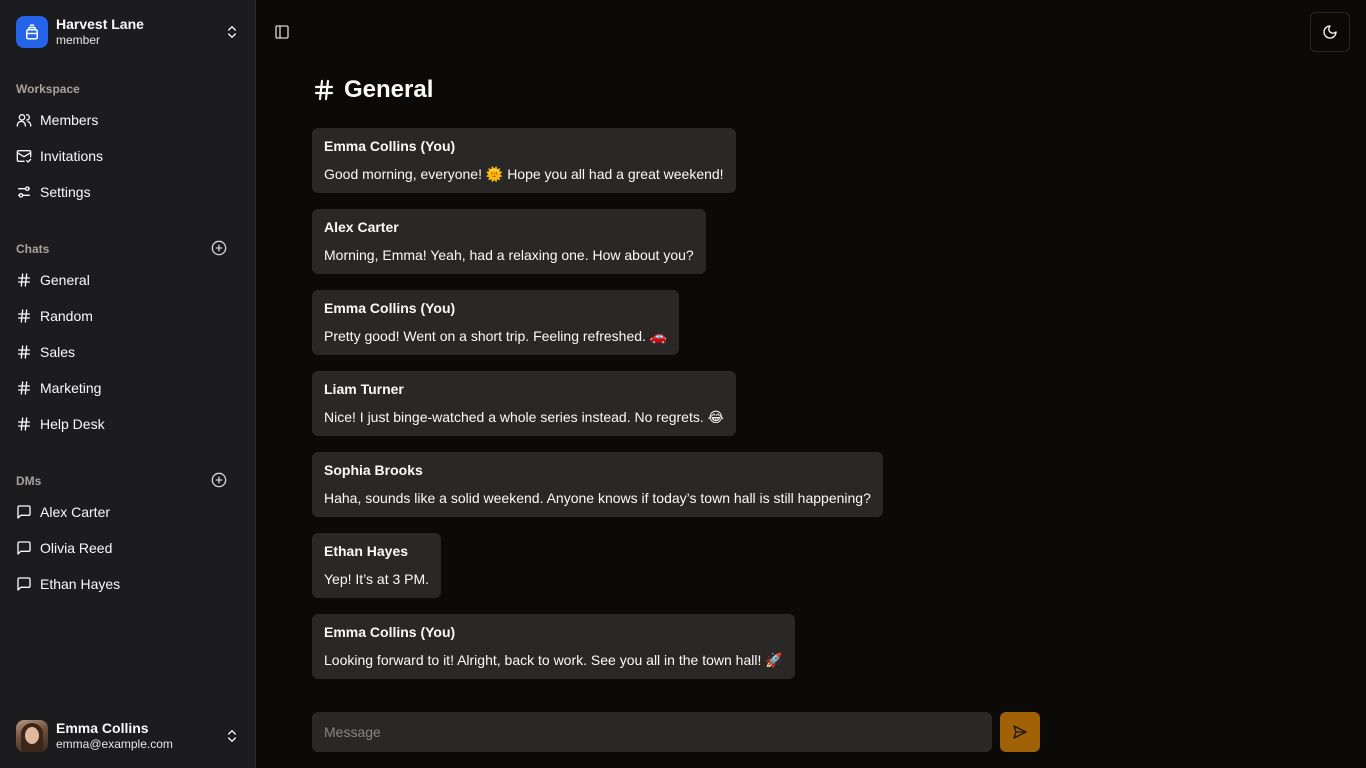 Image resolution: width=1366 pixels, height=768 pixels. What do you see at coordinates (32, 736) in the screenshot?
I see `avatar` at bounding box center [32, 736].